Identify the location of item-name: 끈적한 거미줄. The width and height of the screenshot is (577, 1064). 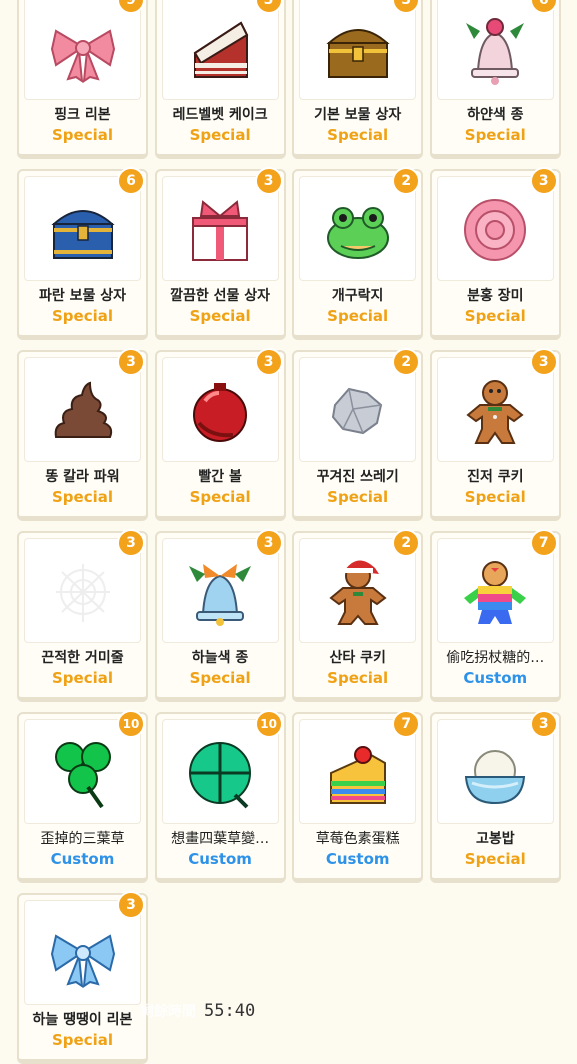
(82, 658).